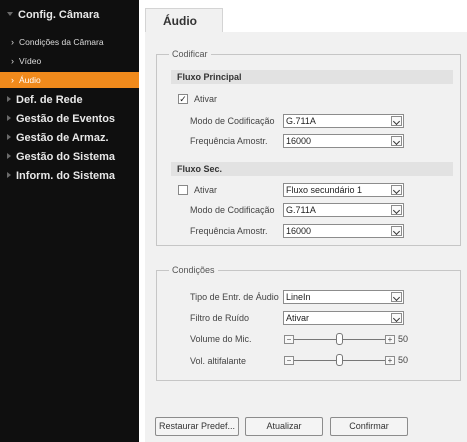 This screenshot has height=442, width=467. What do you see at coordinates (66, 119) in the screenshot?
I see `sidebar-section-label: Gestão de Eventos` at bounding box center [66, 119].